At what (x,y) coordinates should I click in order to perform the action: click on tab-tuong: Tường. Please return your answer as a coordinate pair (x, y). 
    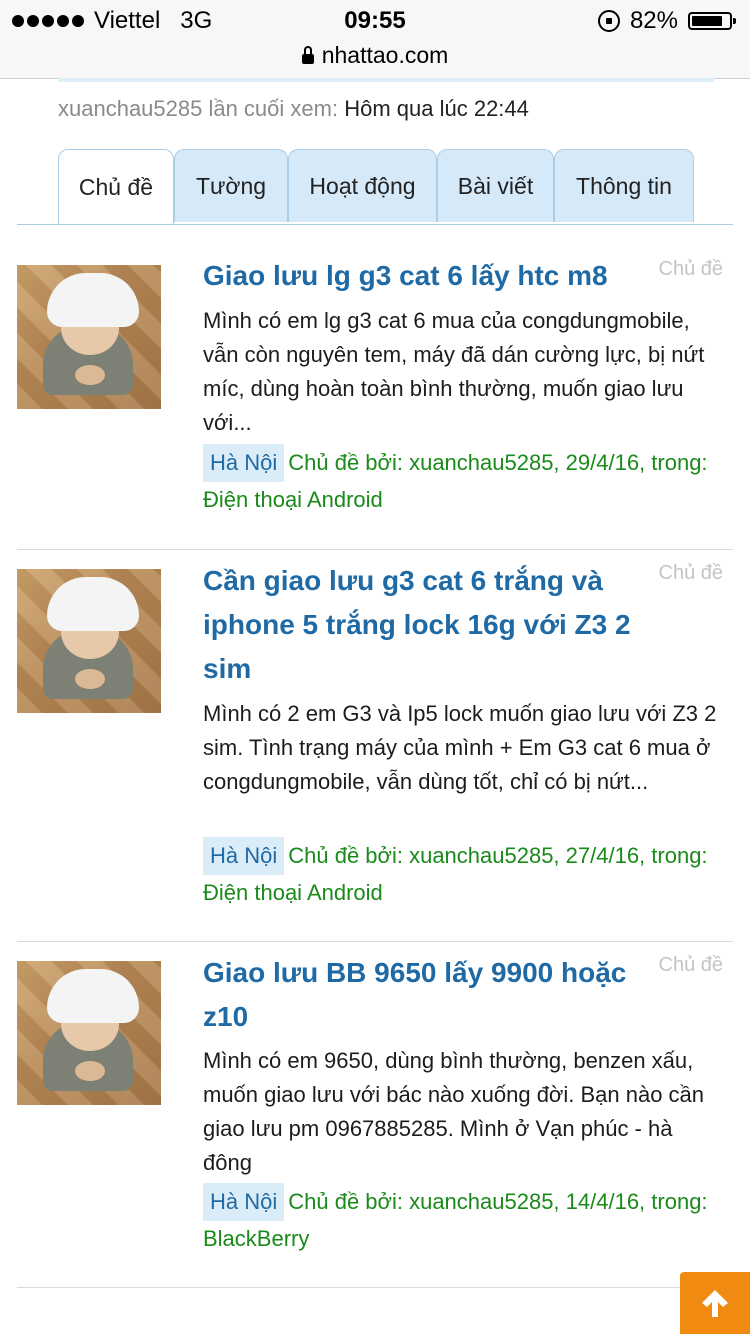
    Looking at the image, I should click on (231, 185).